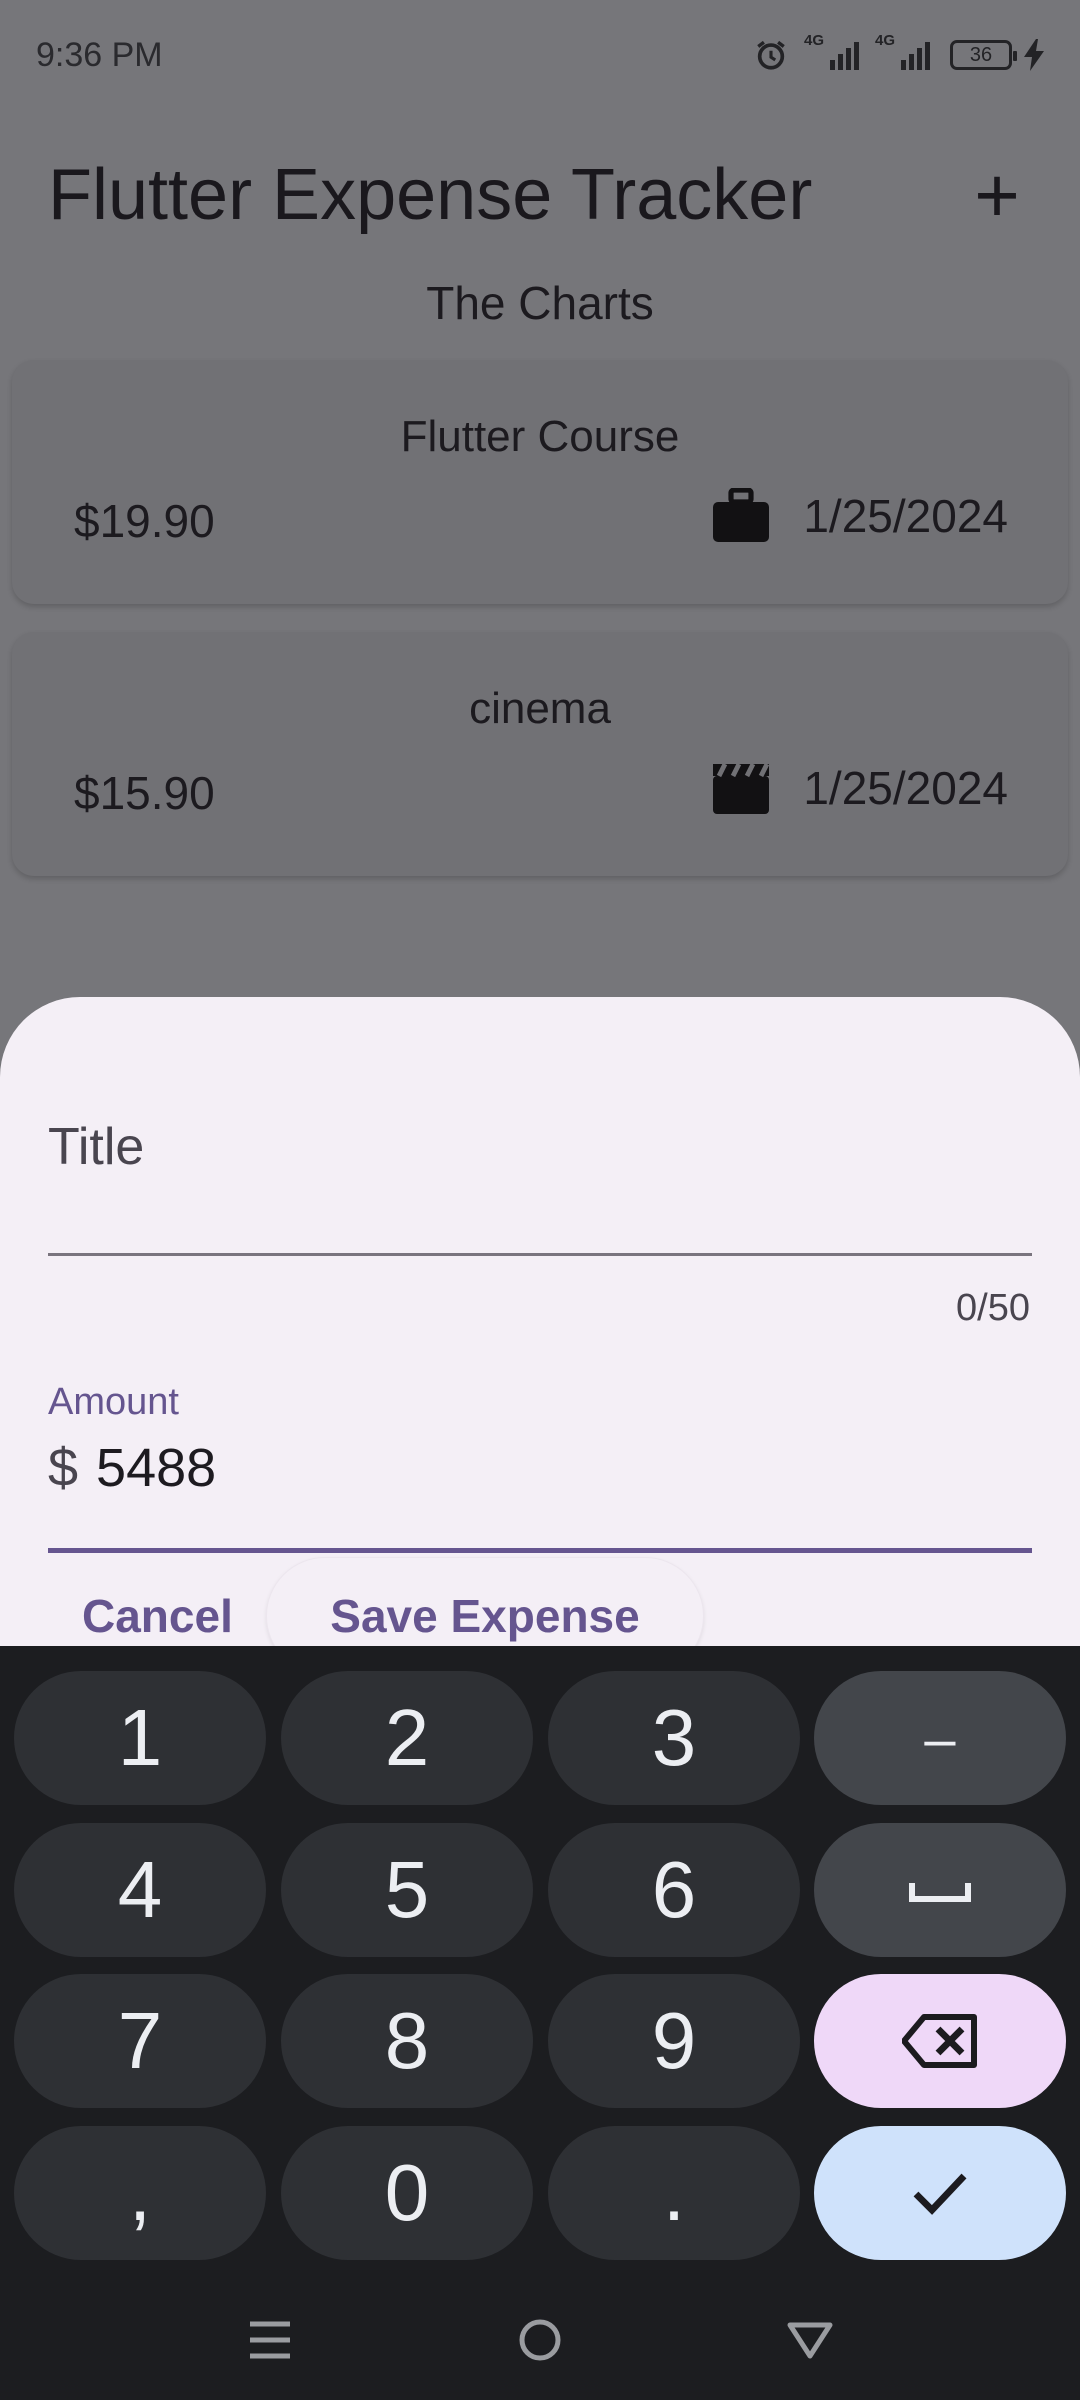 The width and height of the screenshot is (1080, 2400). What do you see at coordinates (540, 1254) in the screenshot?
I see `title-field` at bounding box center [540, 1254].